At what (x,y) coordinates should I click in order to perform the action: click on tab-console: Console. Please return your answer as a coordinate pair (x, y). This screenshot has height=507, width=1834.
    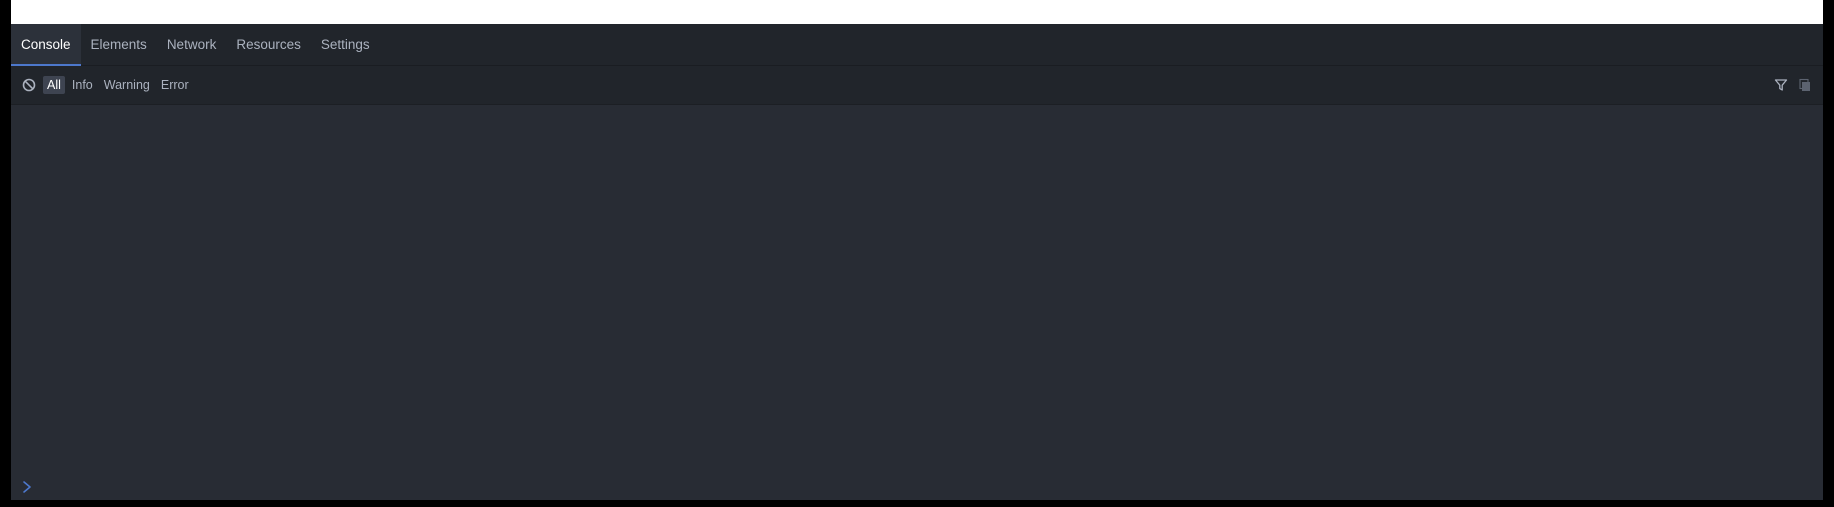
    Looking at the image, I should click on (46, 45).